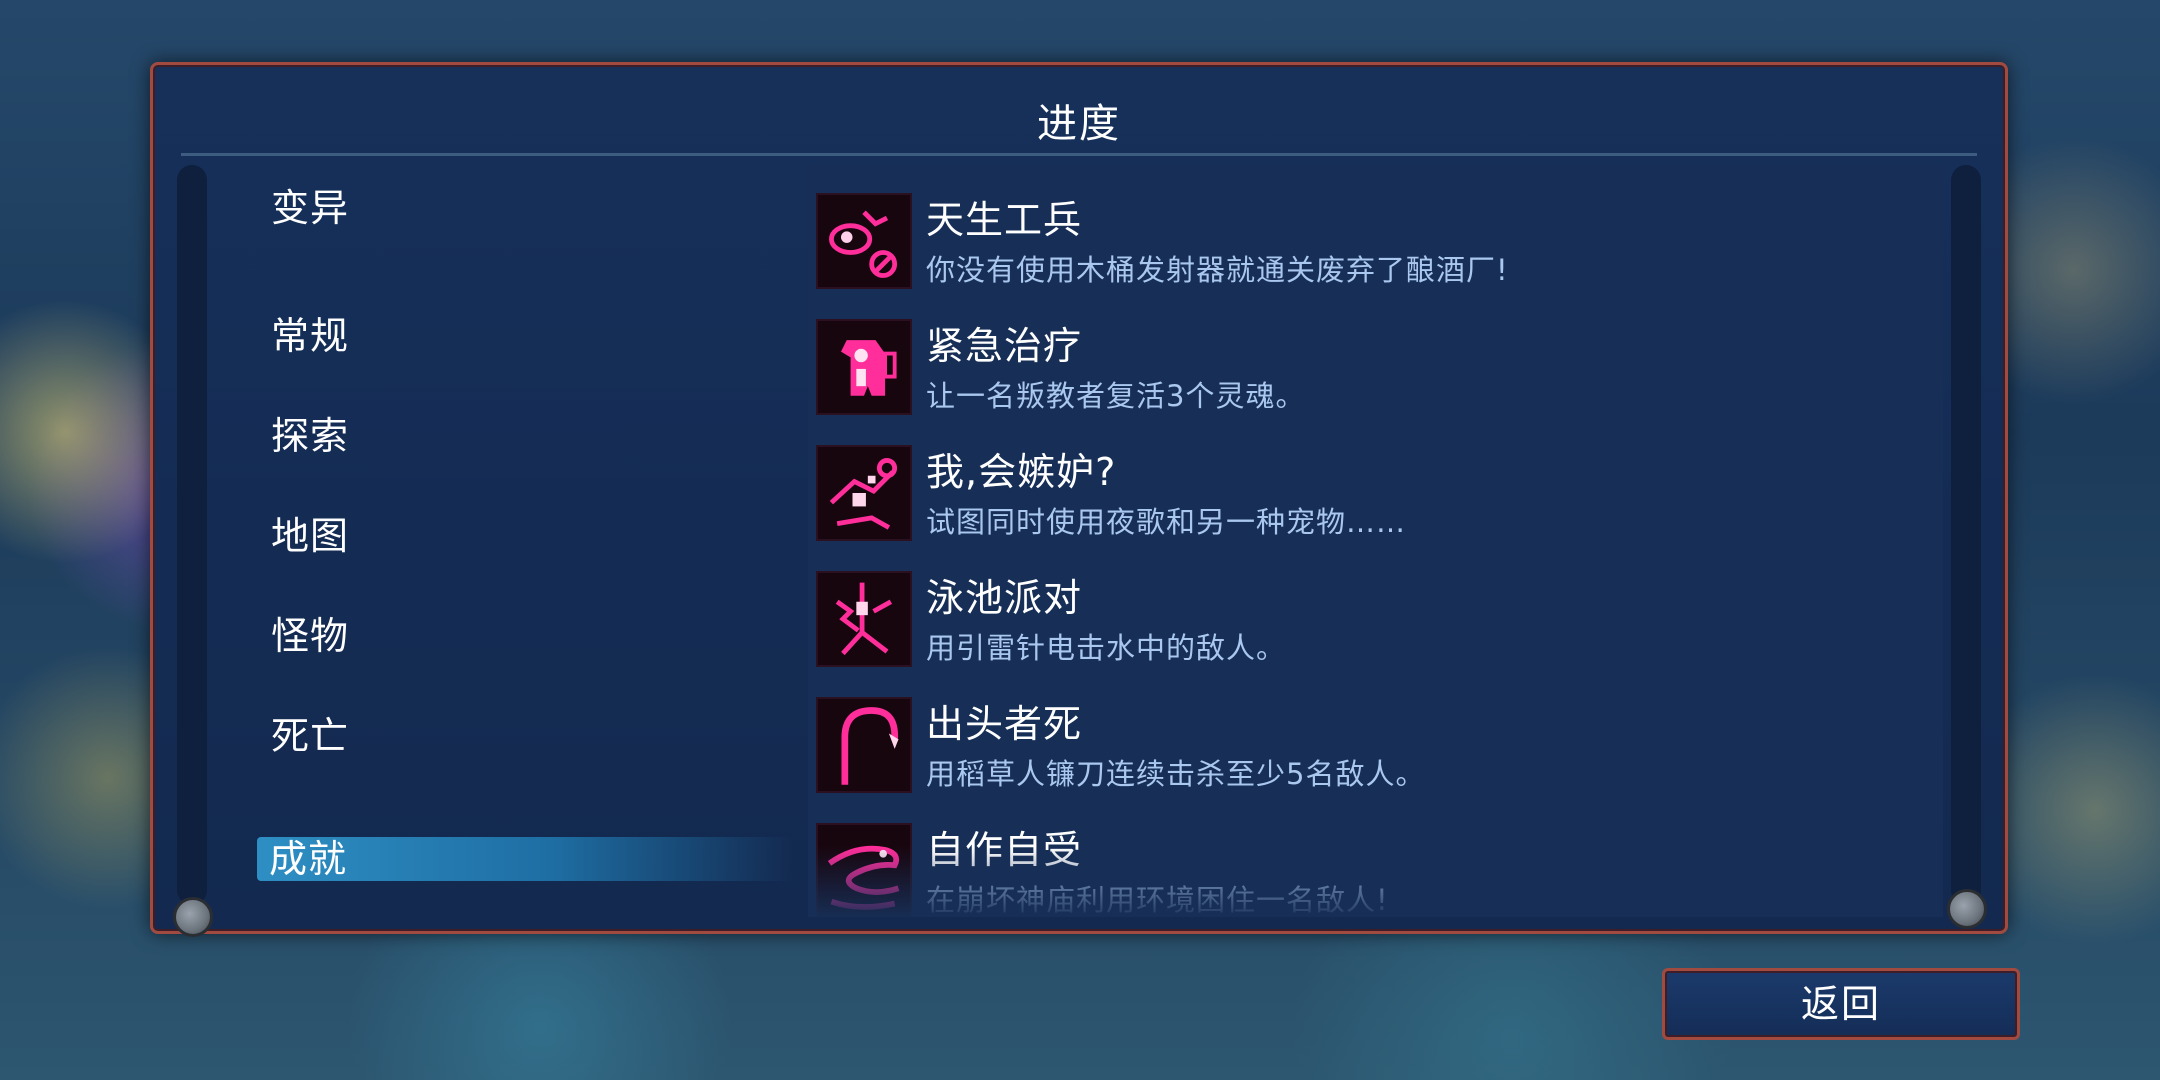  I want to click on achievement-description: 让一名叛教者复活3个灵魂。, so click(1116, 396).